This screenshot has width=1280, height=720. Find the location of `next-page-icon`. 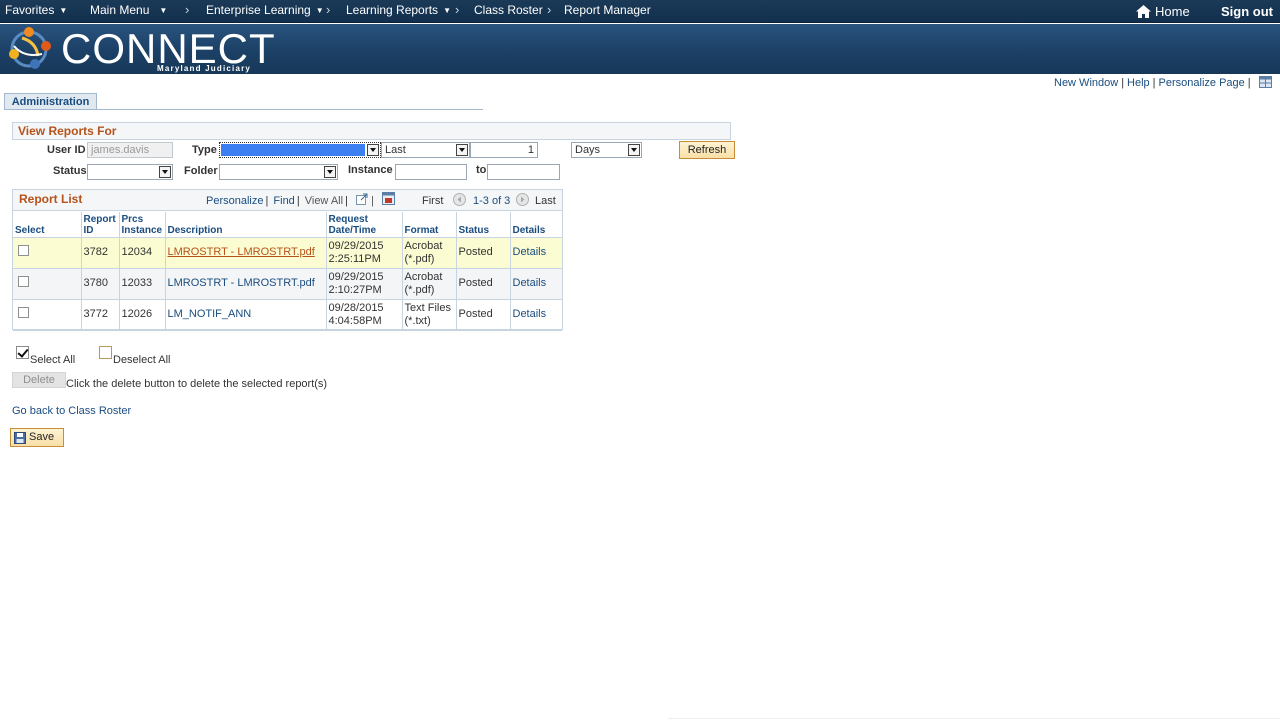

next-page-icon is located at coordinates (522, 199).